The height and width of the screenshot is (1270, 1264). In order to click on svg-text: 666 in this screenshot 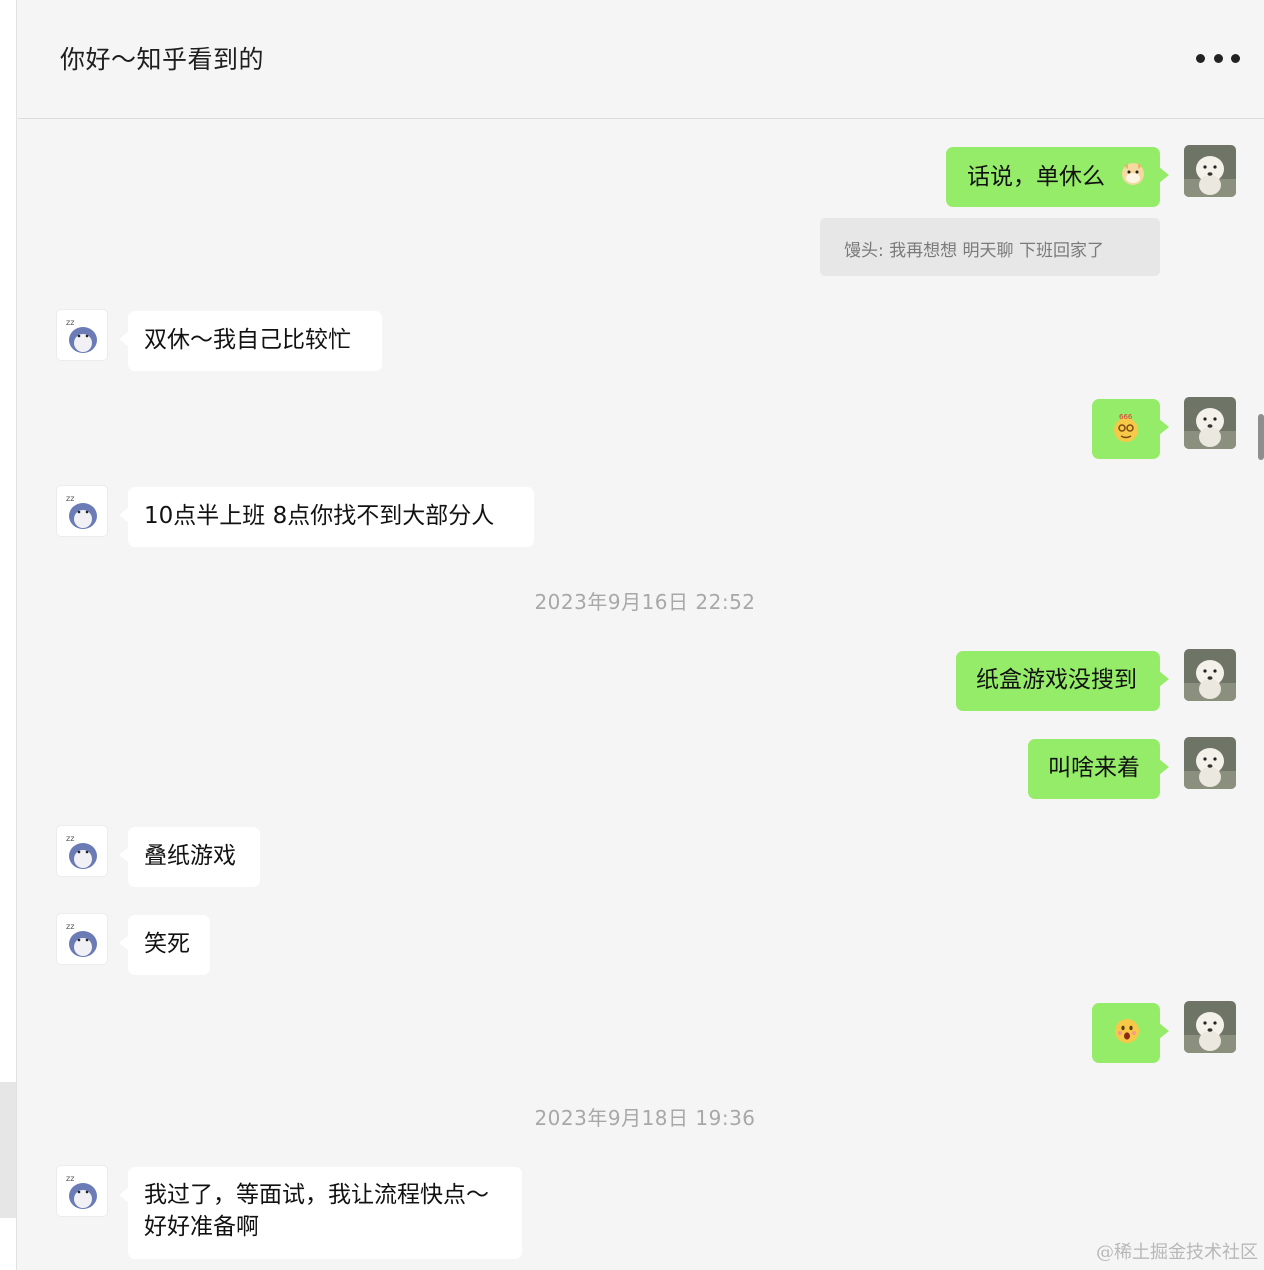, I will do `click(1126, 417)`.